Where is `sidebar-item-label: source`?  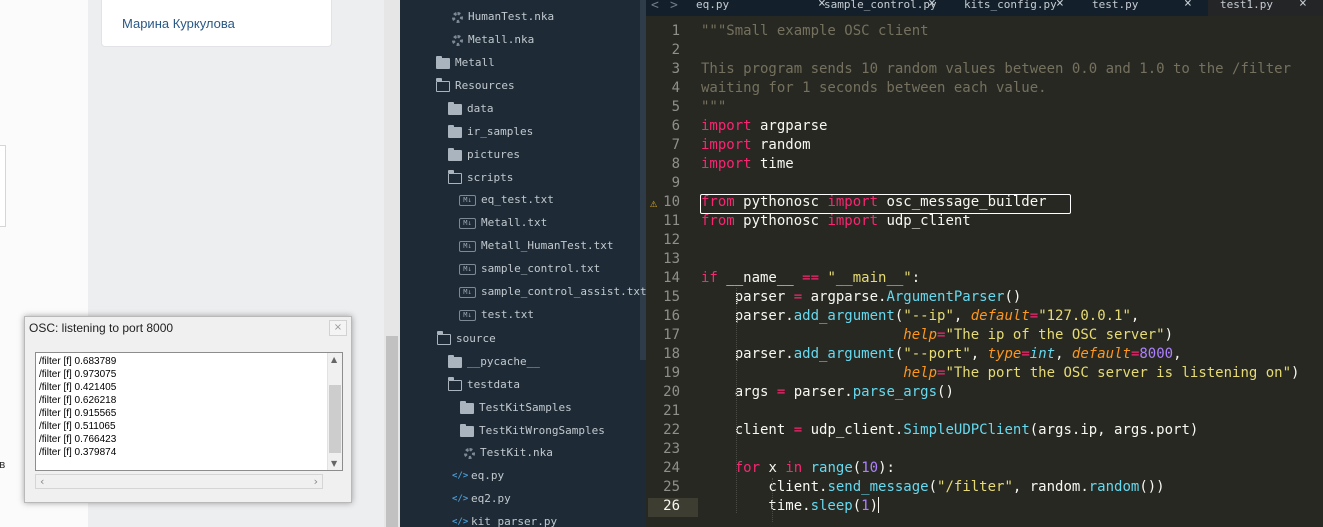 sidebar-item-label: source is located at coordinates (476, 338).